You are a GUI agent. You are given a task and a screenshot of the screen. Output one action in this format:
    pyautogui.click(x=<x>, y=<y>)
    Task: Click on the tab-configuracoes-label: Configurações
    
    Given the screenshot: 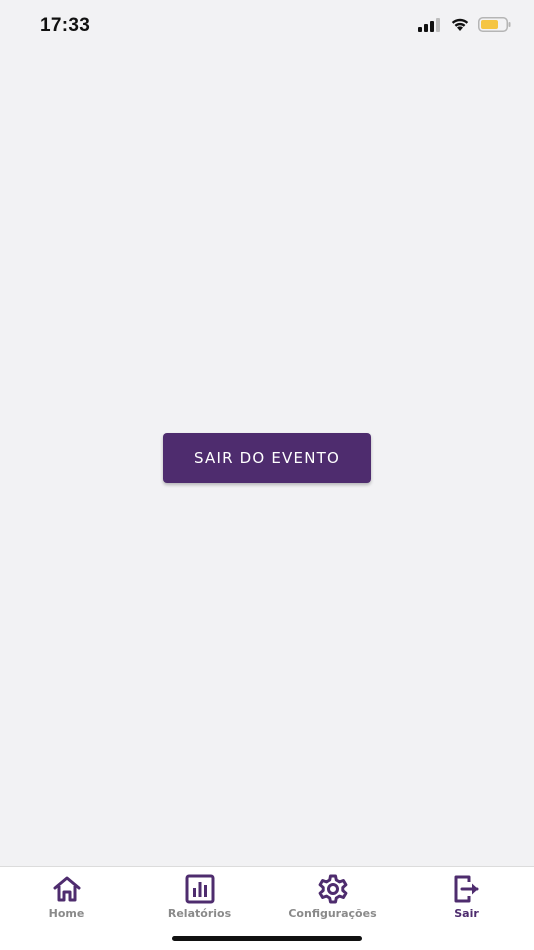 What is the action you would take?
    pyautogui.click(x=332, y=913)
    